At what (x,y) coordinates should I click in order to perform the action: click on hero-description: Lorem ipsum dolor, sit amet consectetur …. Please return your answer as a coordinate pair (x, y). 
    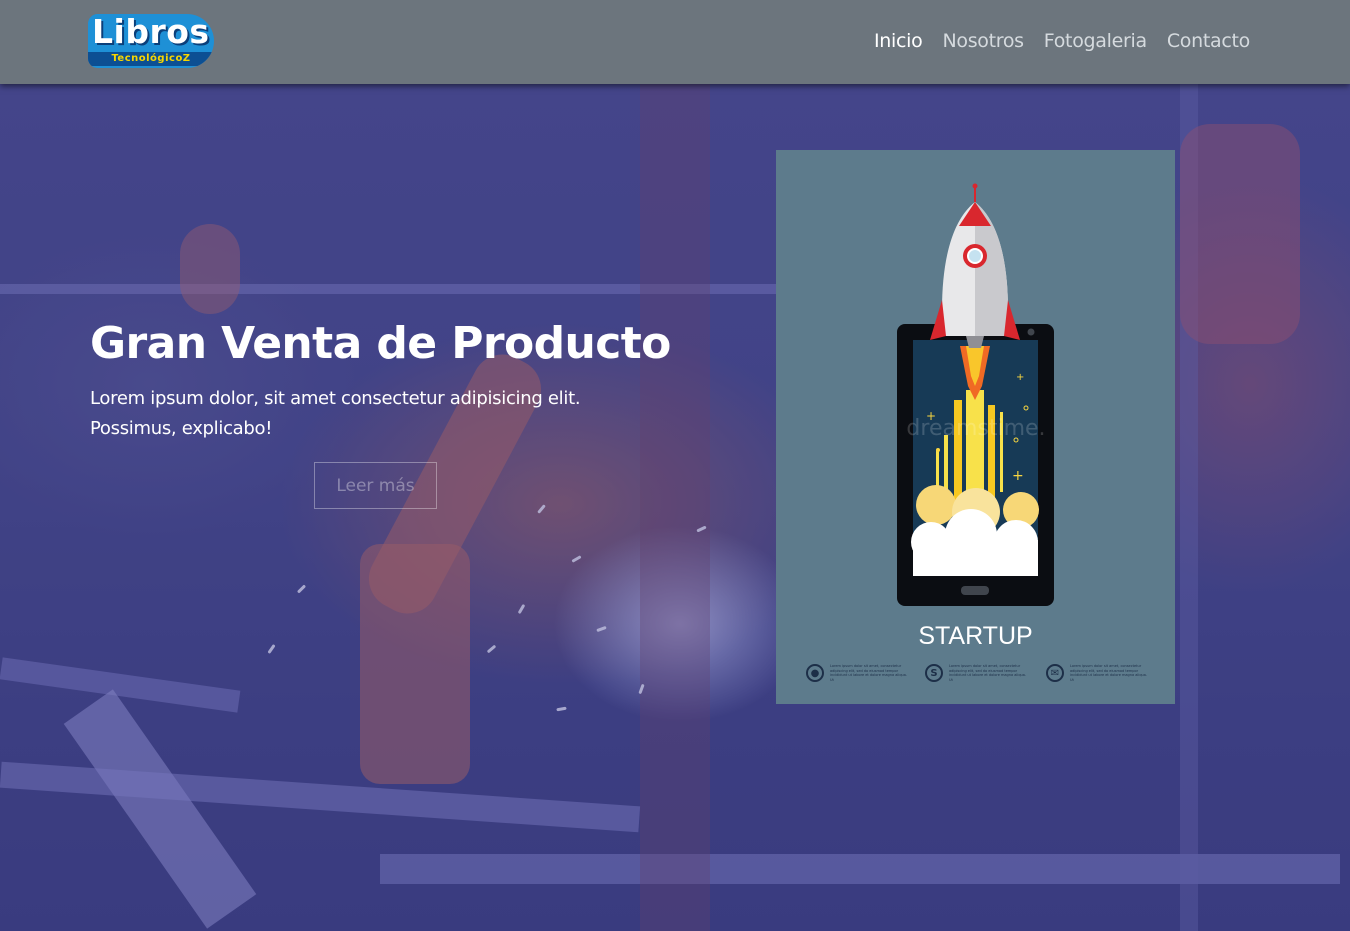
    Looking at the image, I should click on (335, 413).